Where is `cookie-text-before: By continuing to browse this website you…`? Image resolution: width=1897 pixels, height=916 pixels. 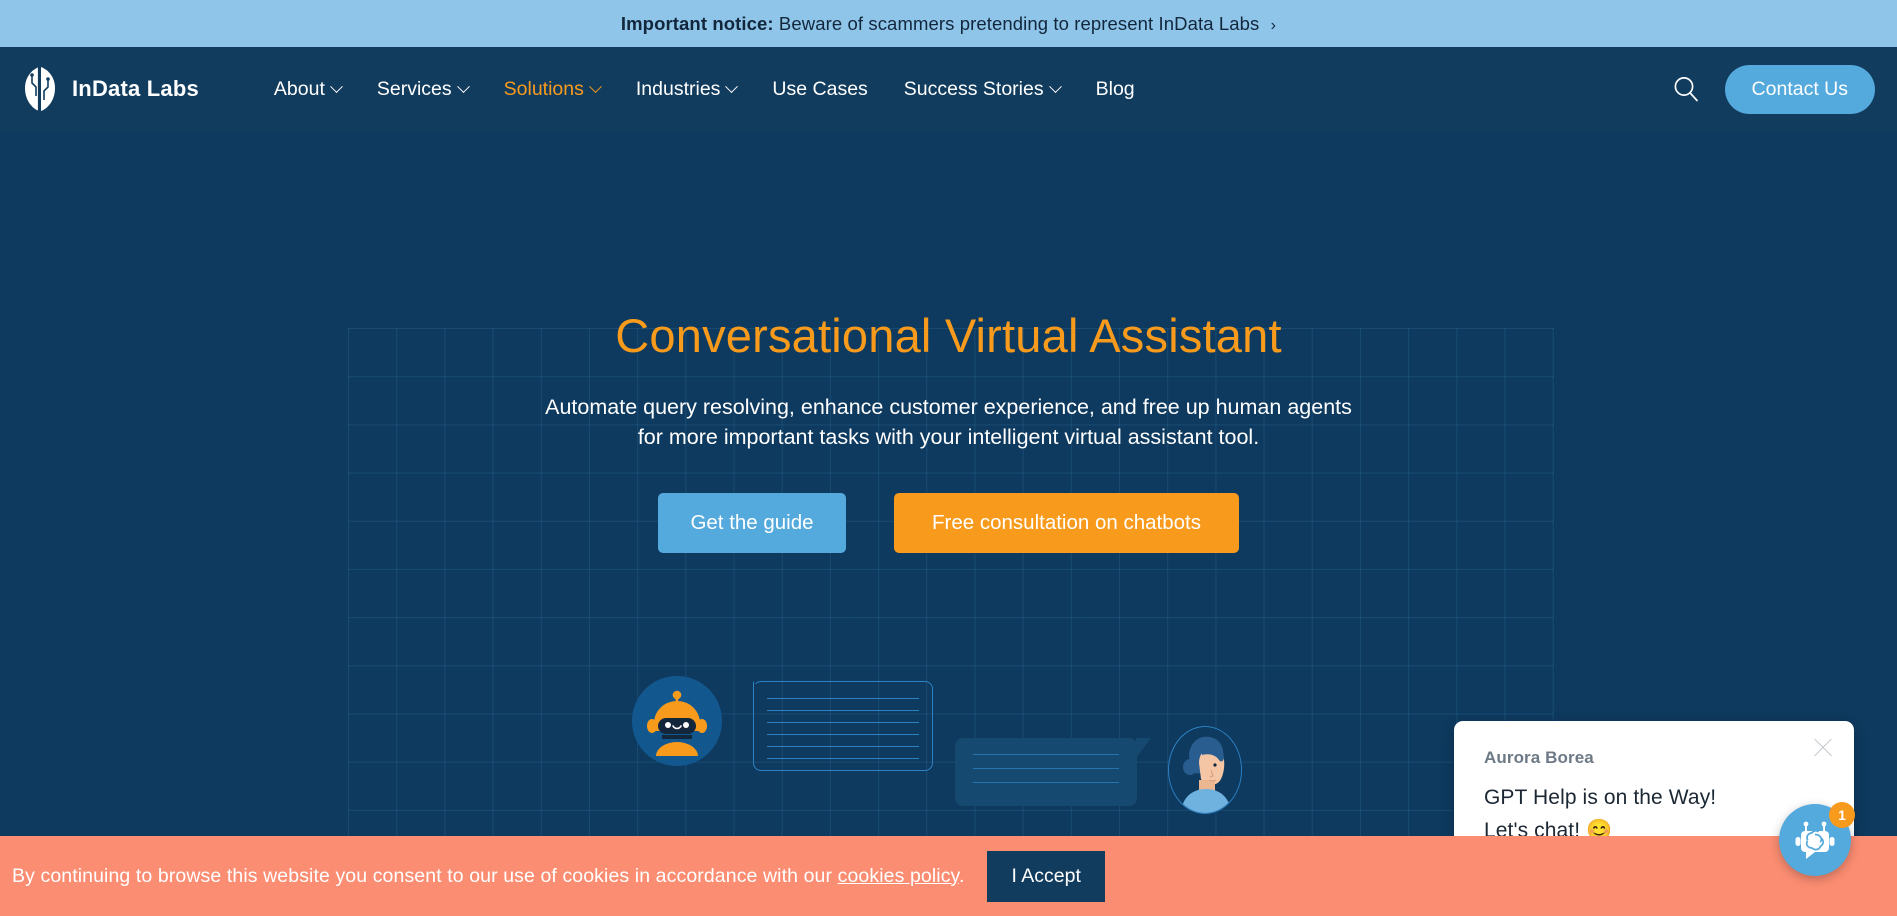 cookie-text-before: By continuing to browse this website you… is located at coordinates (425, 875).